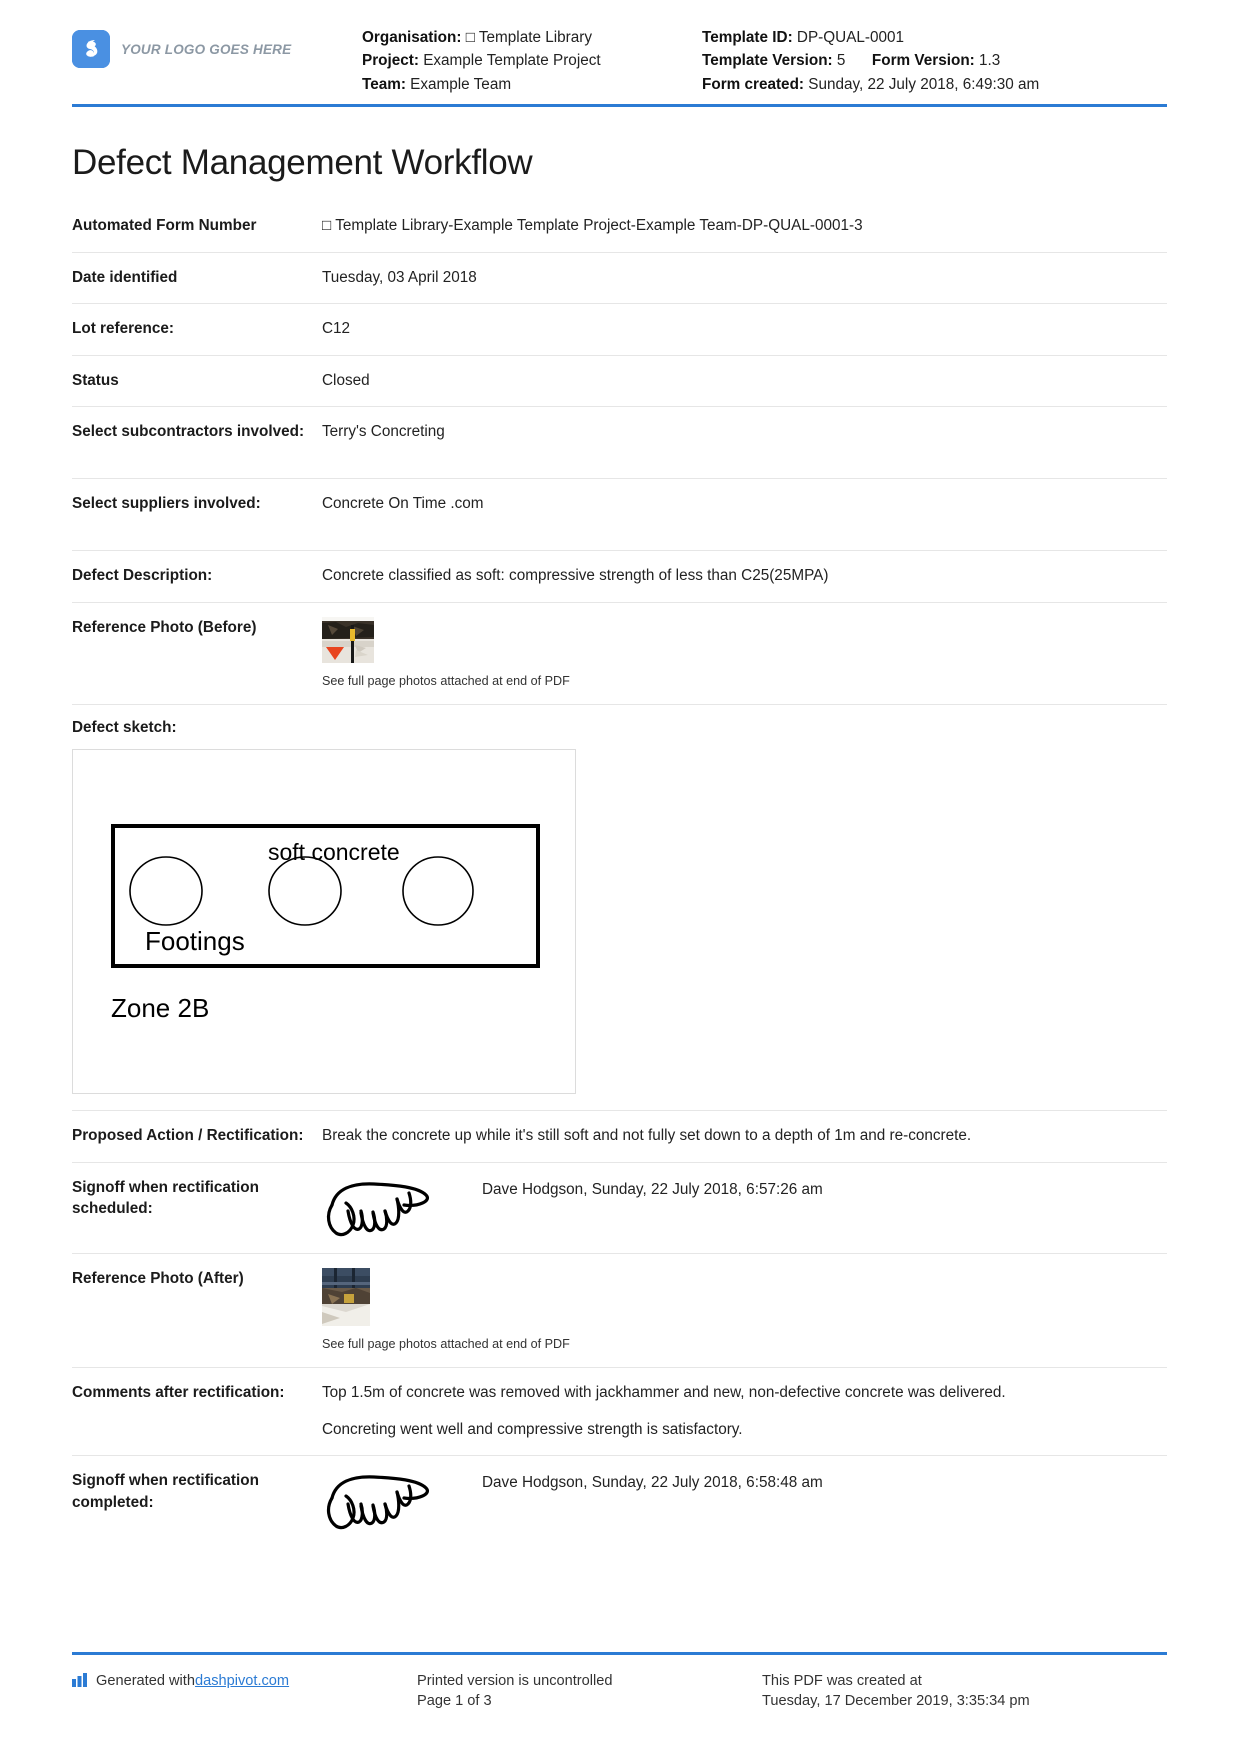  I want to click on suppliers-value: Concrete On Time .com, so click(403, 504).